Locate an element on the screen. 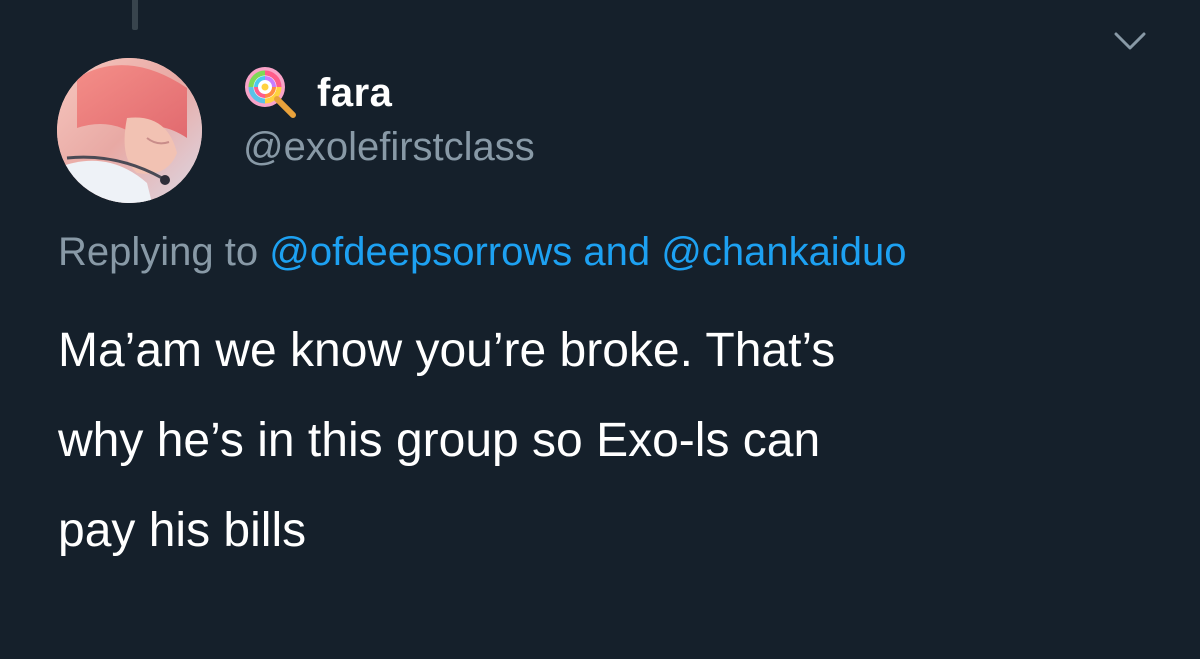  tweet-menu-button is located at coordinates (1130, 40).